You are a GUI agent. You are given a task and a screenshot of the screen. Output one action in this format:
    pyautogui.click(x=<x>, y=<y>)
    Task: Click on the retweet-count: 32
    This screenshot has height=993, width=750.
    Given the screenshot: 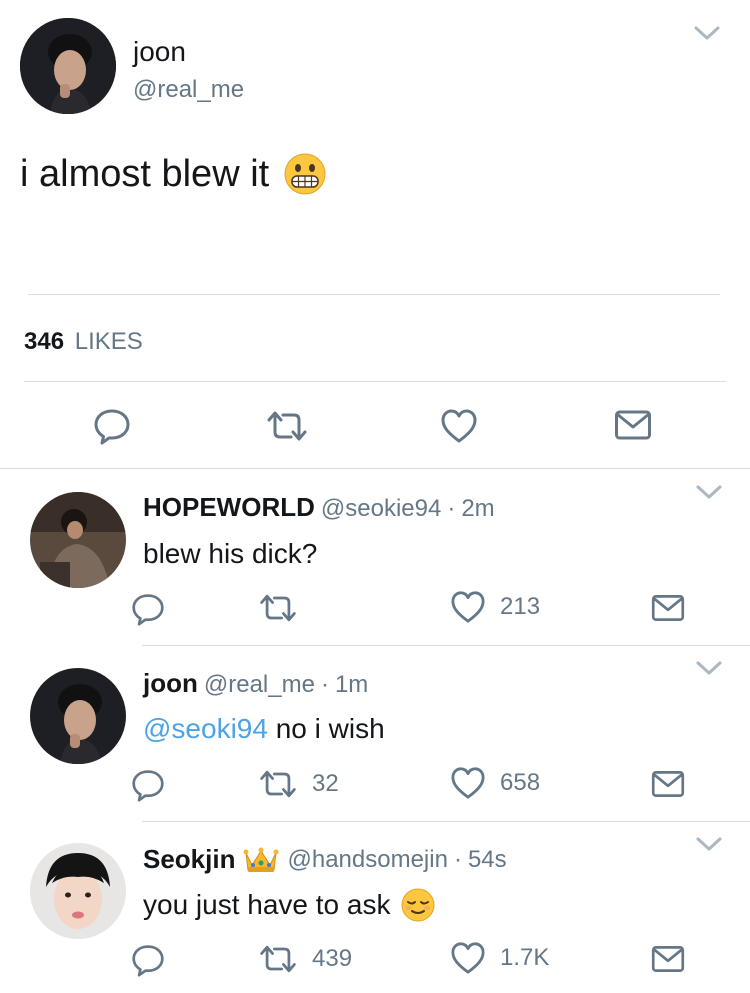 What is the action you would take?
    pyautogui.click(x=325, y=783)
    